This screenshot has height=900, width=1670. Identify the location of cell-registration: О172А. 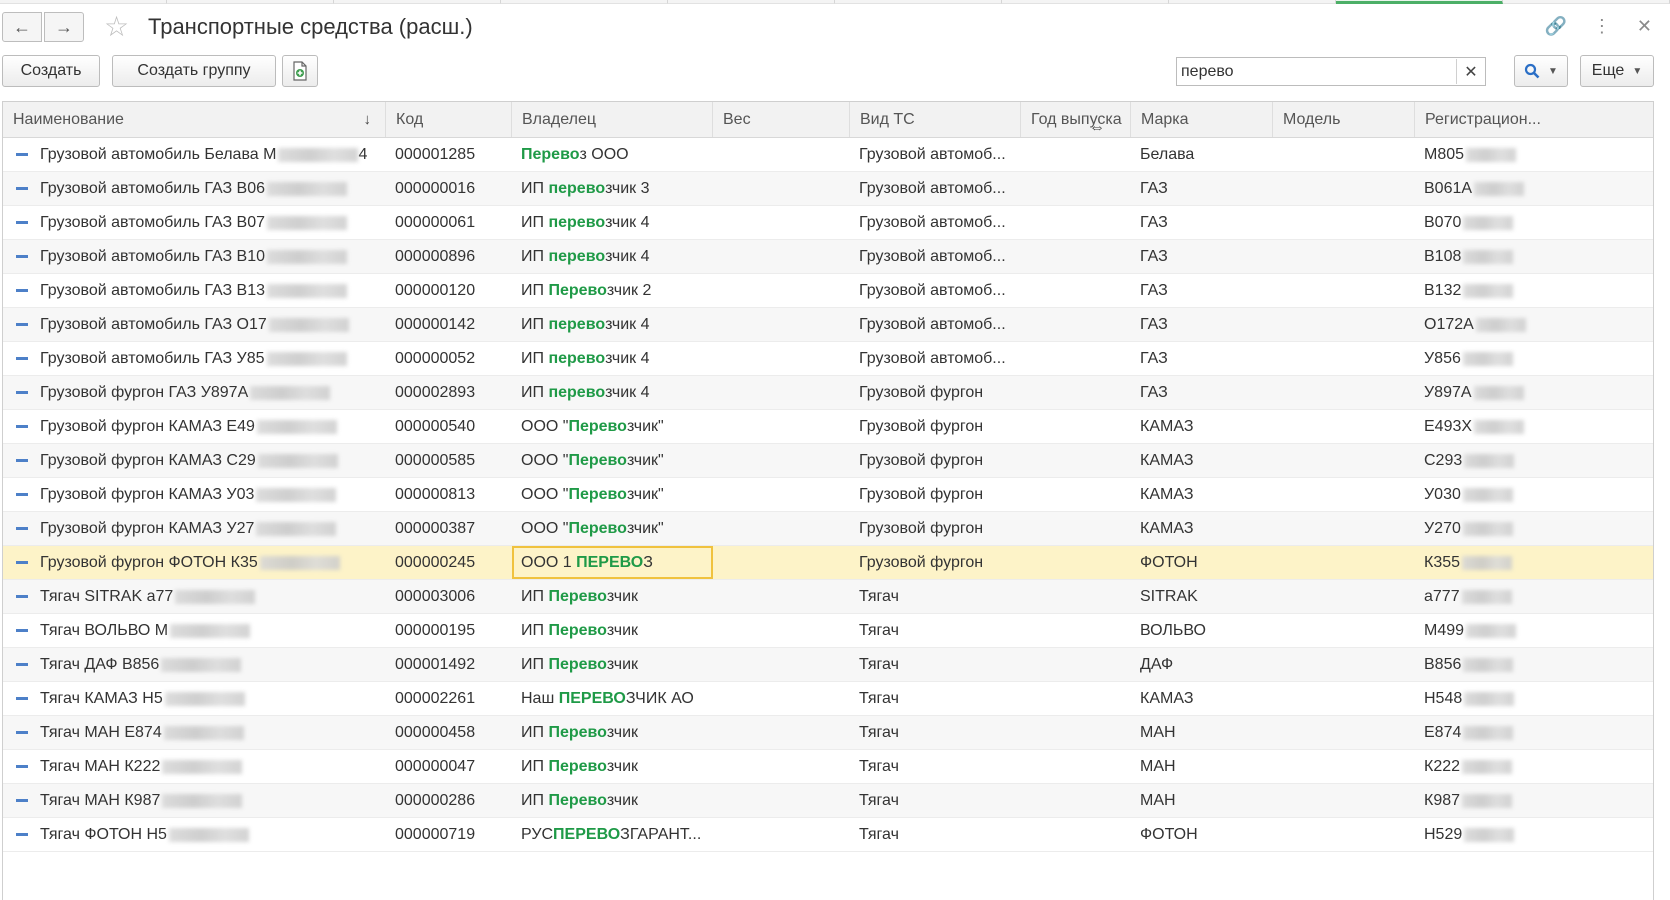
(1534, 324).